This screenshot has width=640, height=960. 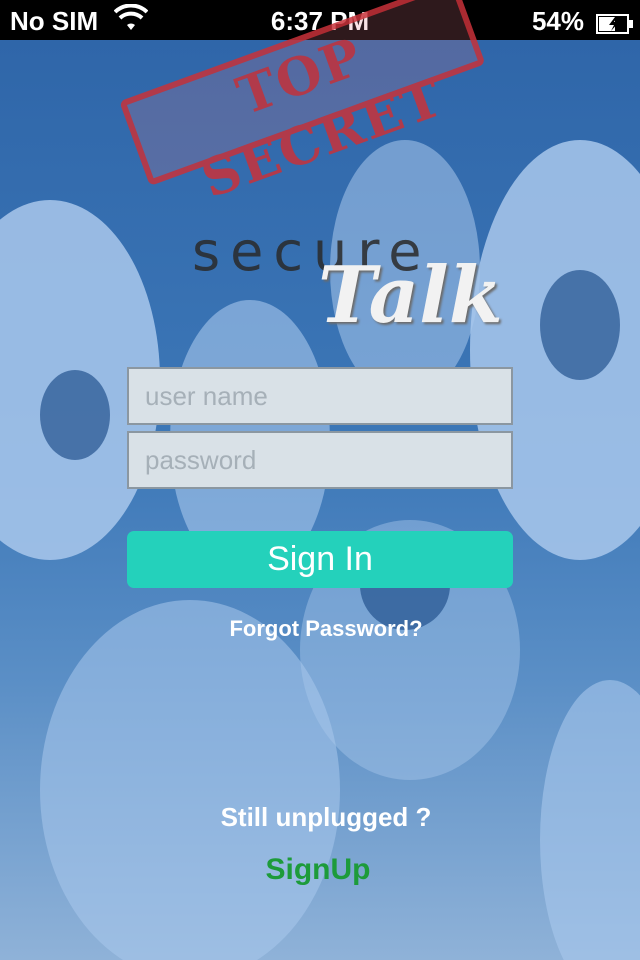 I want to click on username-input, so click(x=327, y=396).